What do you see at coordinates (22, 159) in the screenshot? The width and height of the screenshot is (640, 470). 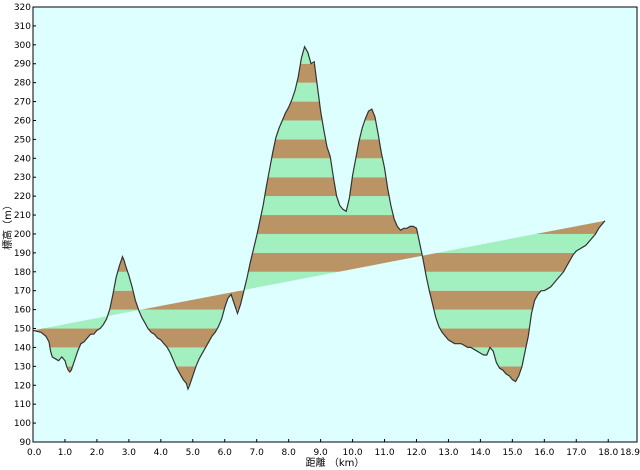 I see `y-tick-label: 240` at bounding box center [22, 159].